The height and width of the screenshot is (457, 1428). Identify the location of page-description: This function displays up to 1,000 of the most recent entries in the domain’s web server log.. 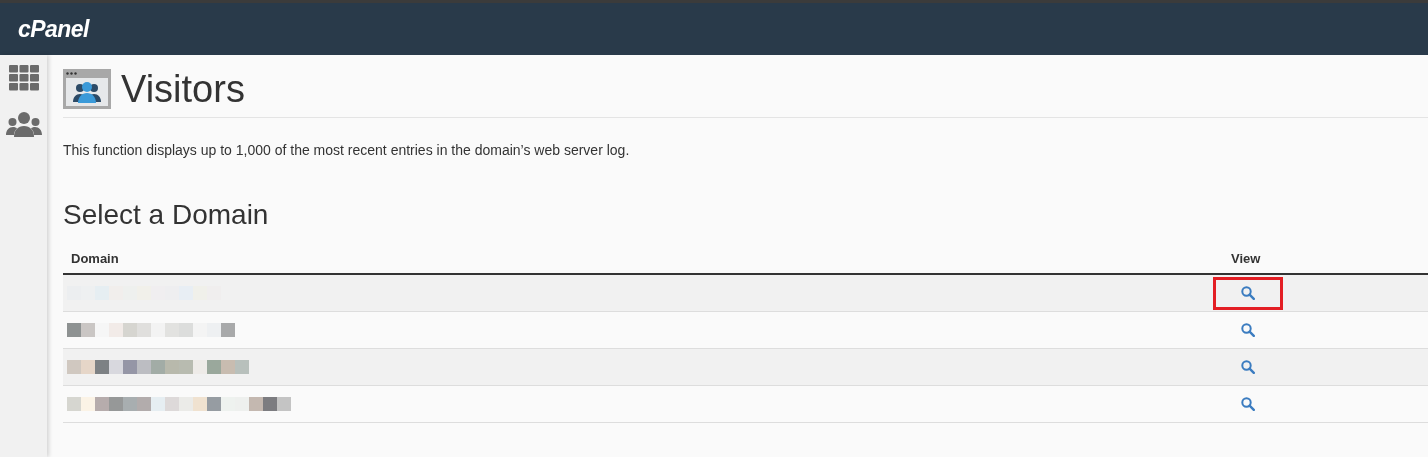
(347, 150).